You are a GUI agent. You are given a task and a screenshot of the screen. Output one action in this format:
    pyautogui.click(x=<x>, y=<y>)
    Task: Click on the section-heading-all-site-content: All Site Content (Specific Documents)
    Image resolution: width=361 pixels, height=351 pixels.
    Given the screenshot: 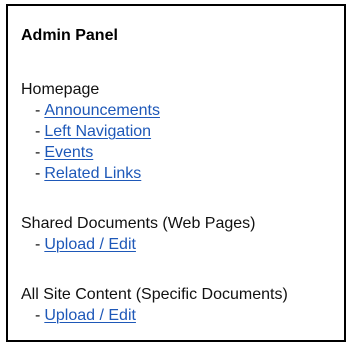 What is the action you would take?
    pyautogui.click(x=154, y=294)
    